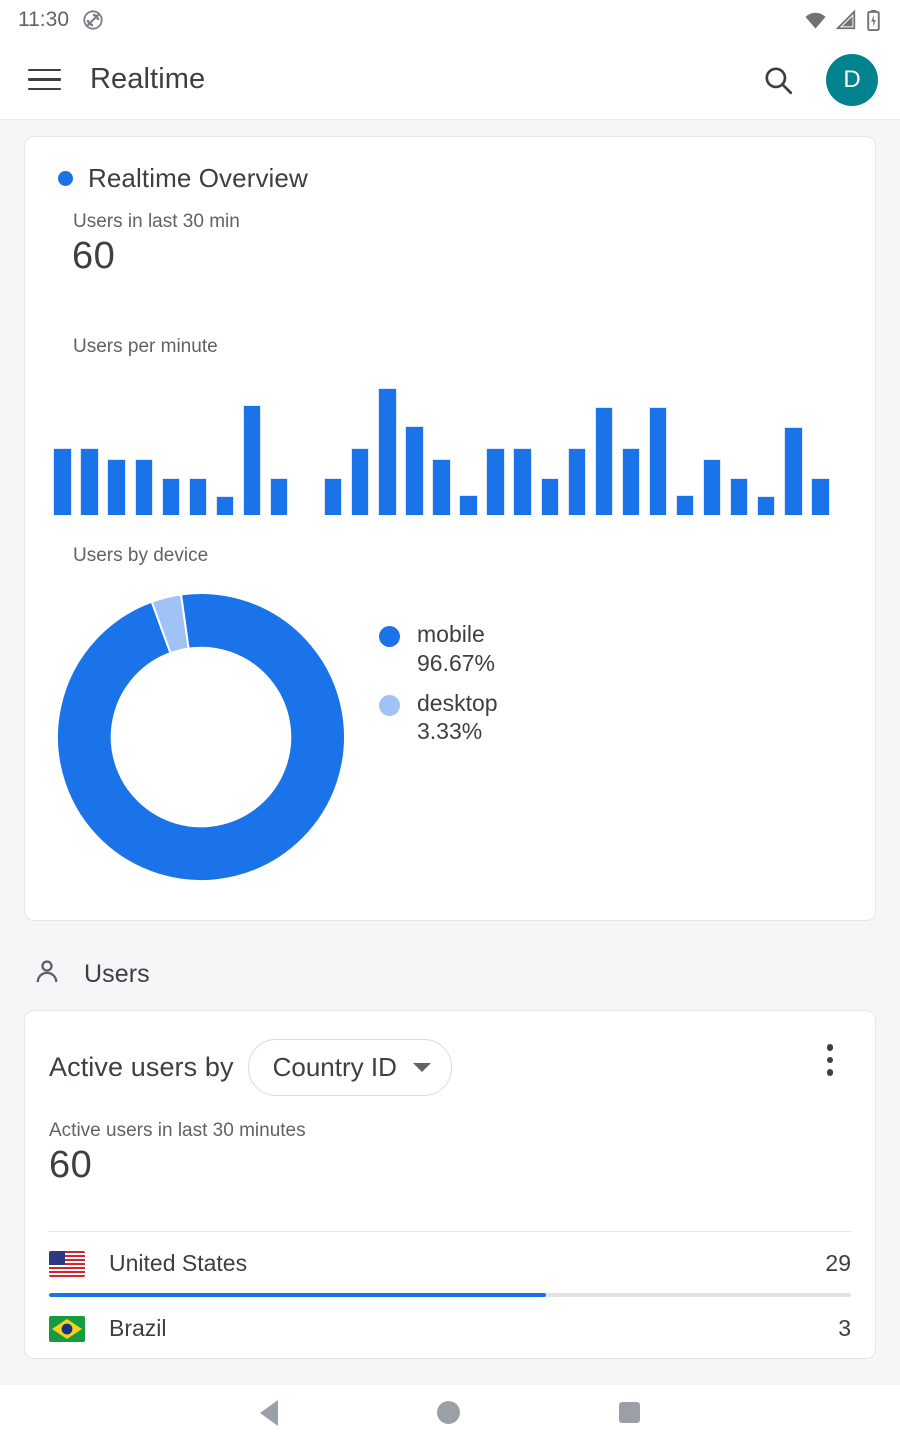  Describe the element at coordinates (141, 1067) in the screenshot. I see `active-users-title: Active users by` at that location.